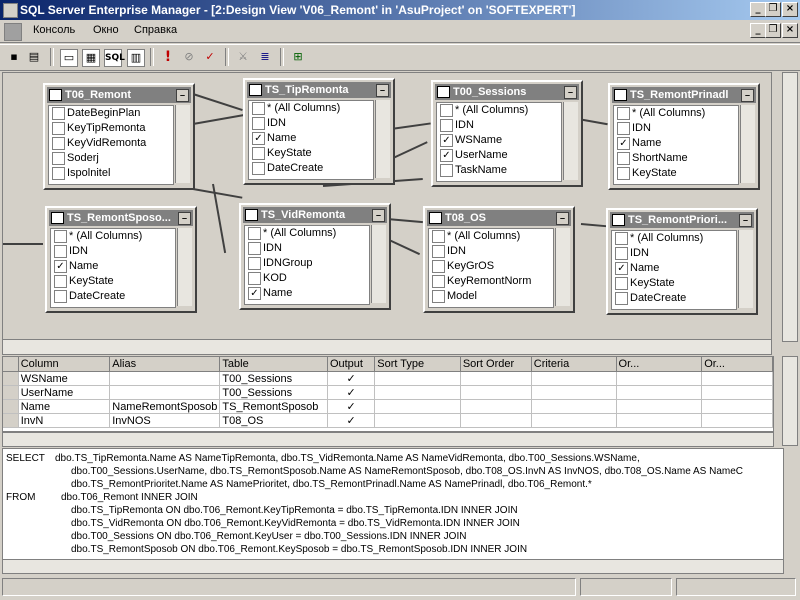 This screenshot has width=800, height=600. What do you see at coordinates (319, 90) in the screenshot?
I see `table-header: TS_TipRemonta –` at bounding box center [319, 90].